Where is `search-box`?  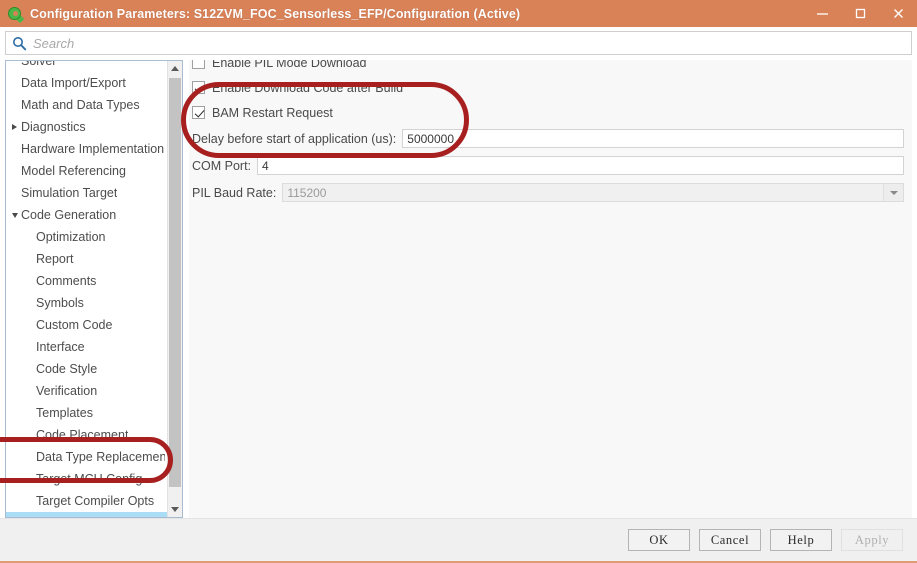
search-box is located at coordinates (458, 43).